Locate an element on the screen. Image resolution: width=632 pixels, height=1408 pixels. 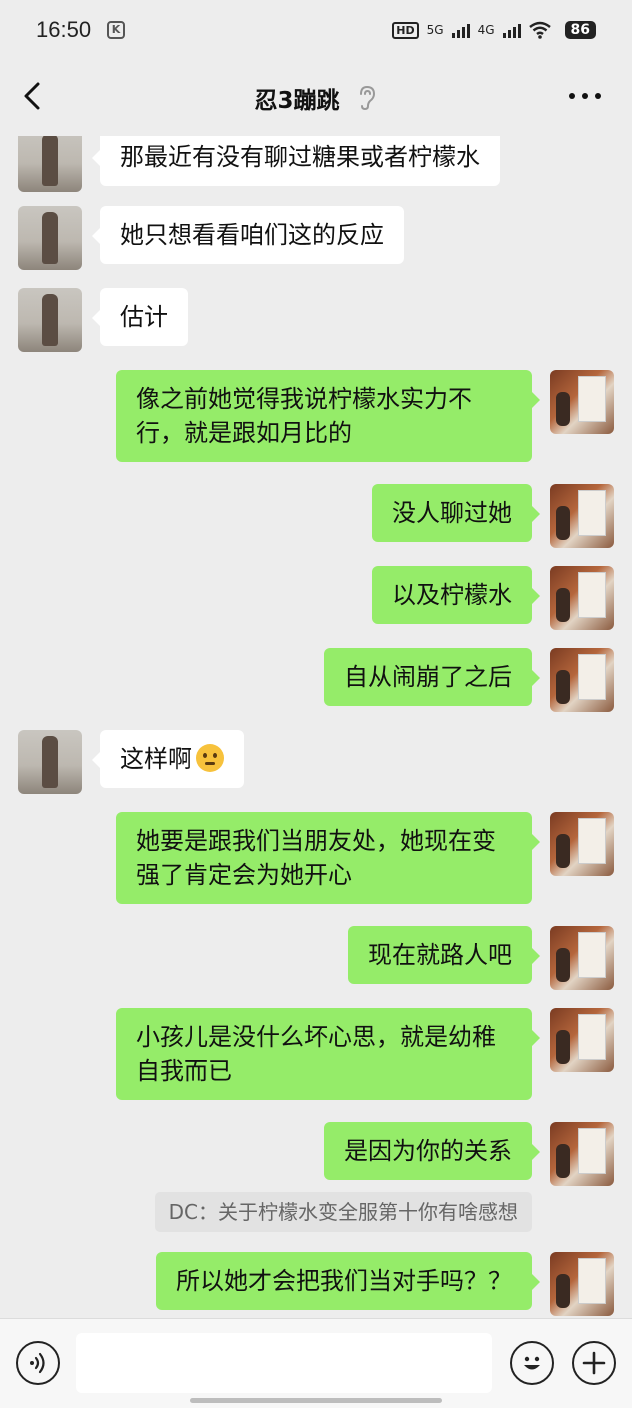
emoji-button is located at coordinates (532, 1363).